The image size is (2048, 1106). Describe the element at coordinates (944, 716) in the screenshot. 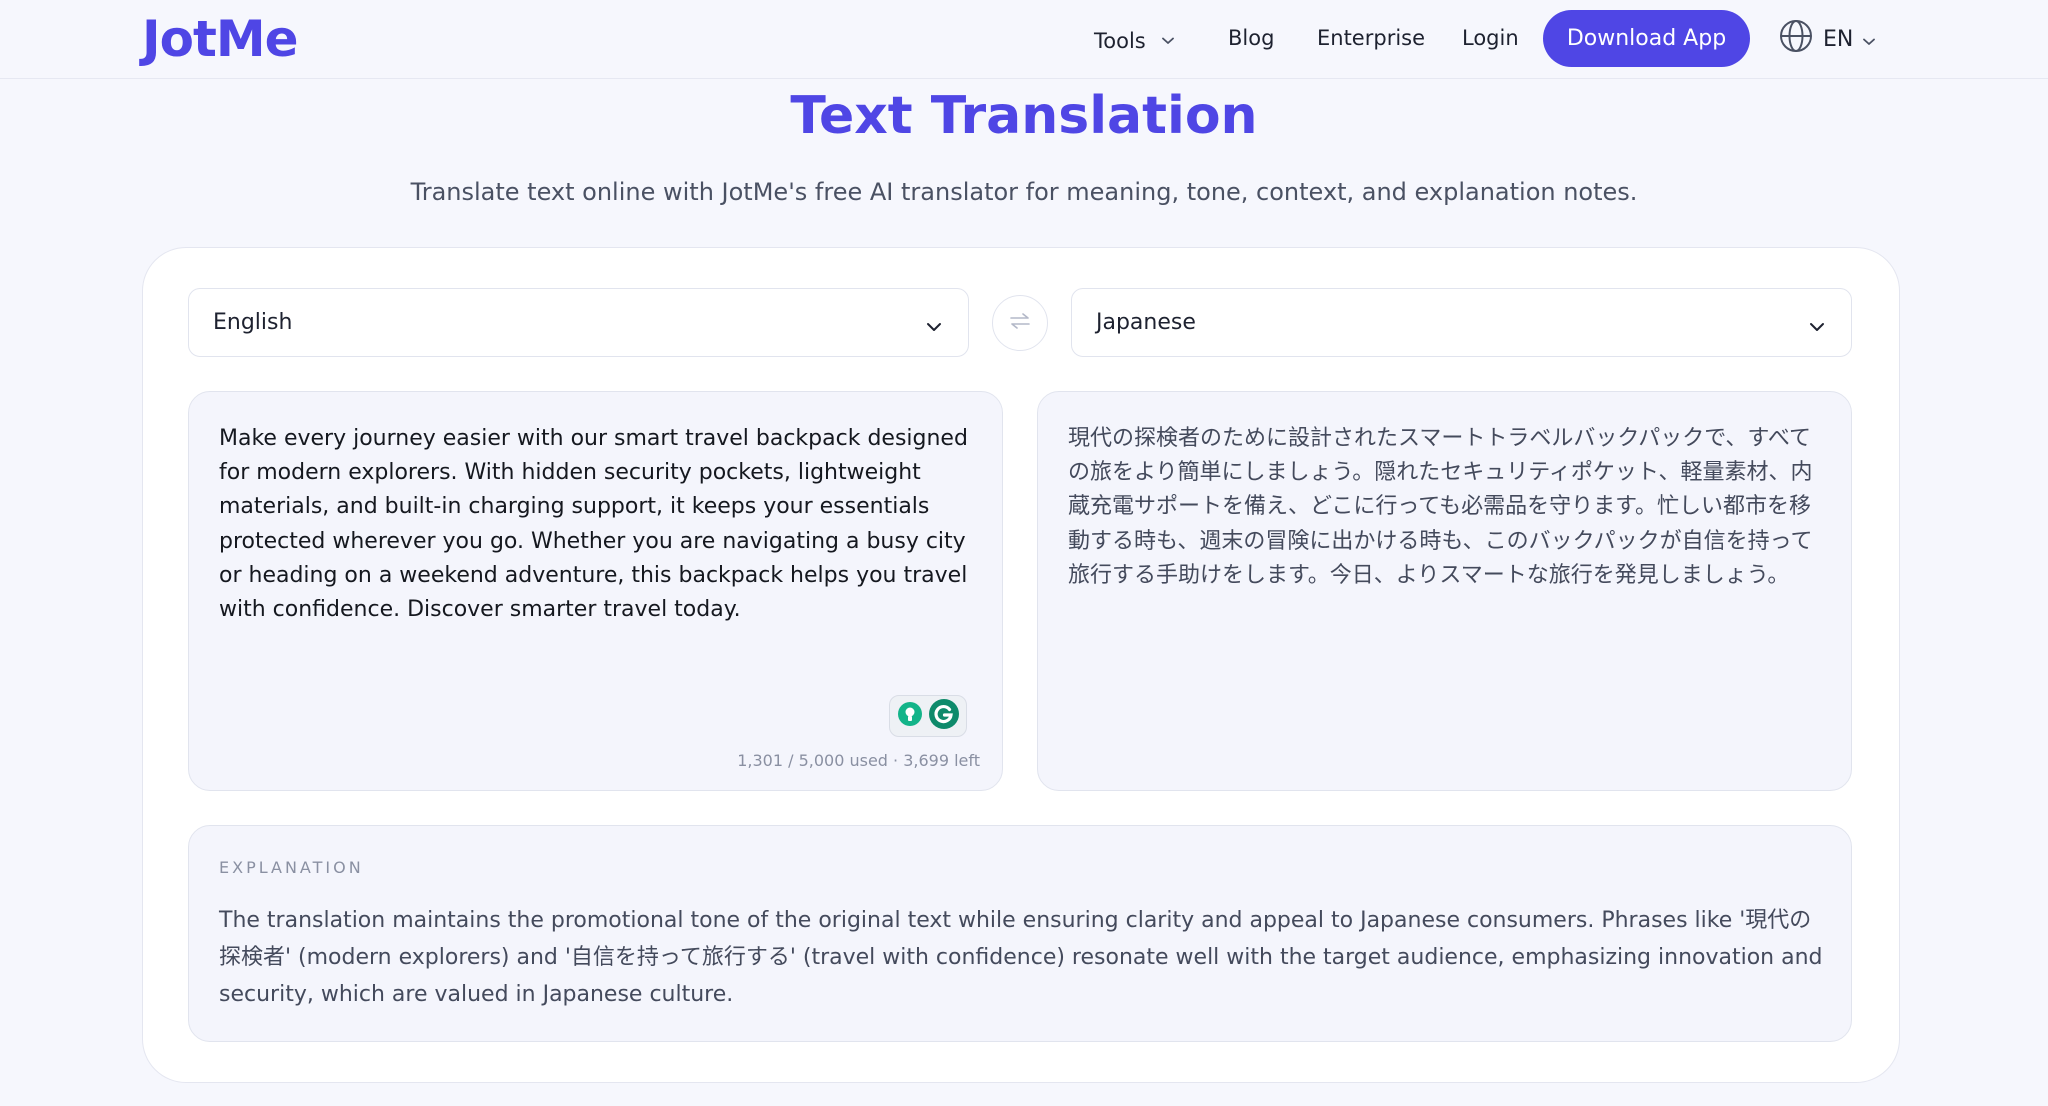

I see `grammarly-icon` at that location.